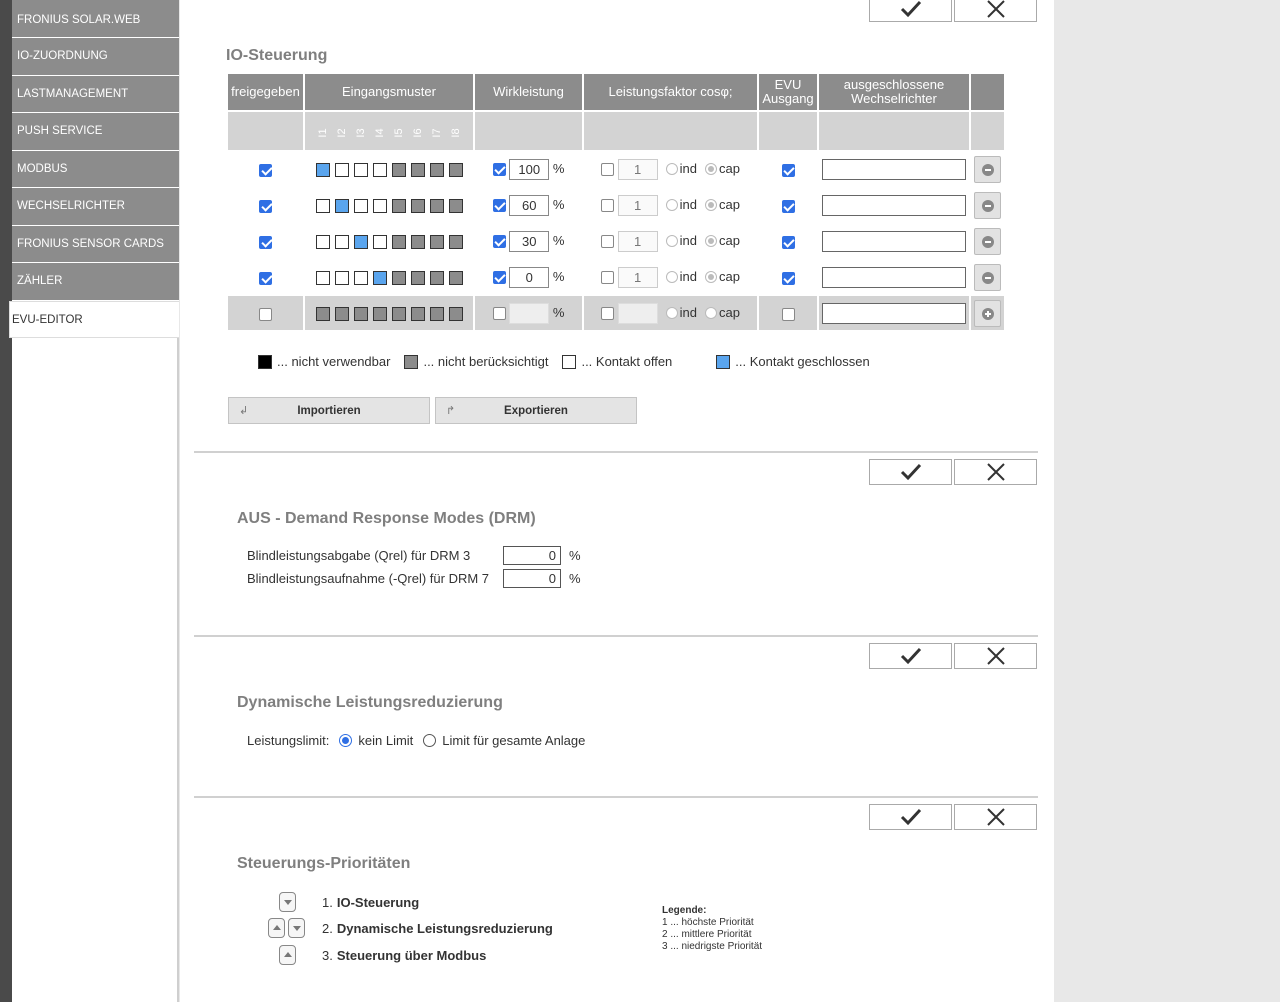 The width and height of the screenshot is (1280, 1002). Describe the element at coordinates (910, 656) in the screenshot. I see `dyn-save-button` at that location.